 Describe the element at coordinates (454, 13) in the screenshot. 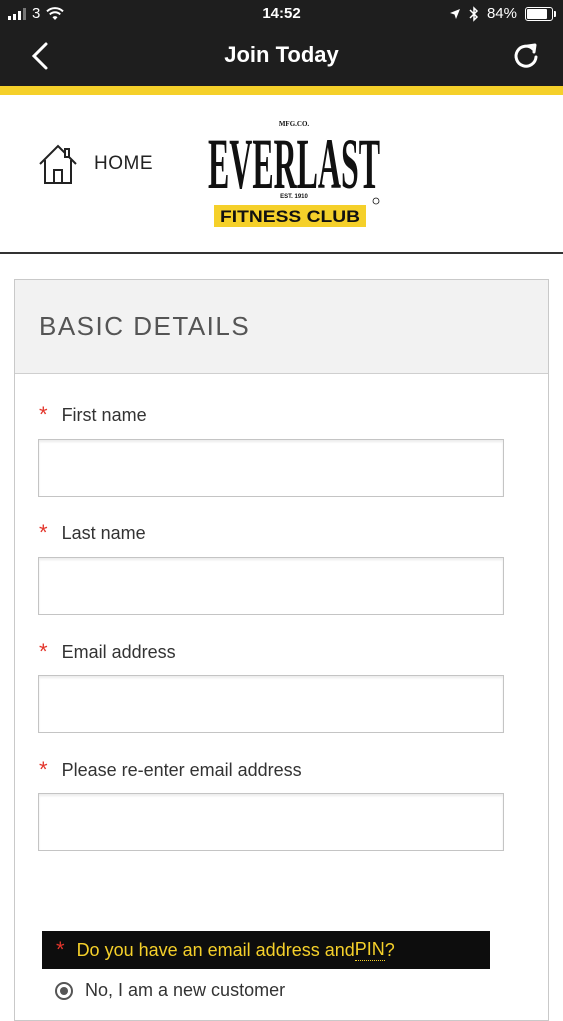

I see `location-arrow-icon` at that location.